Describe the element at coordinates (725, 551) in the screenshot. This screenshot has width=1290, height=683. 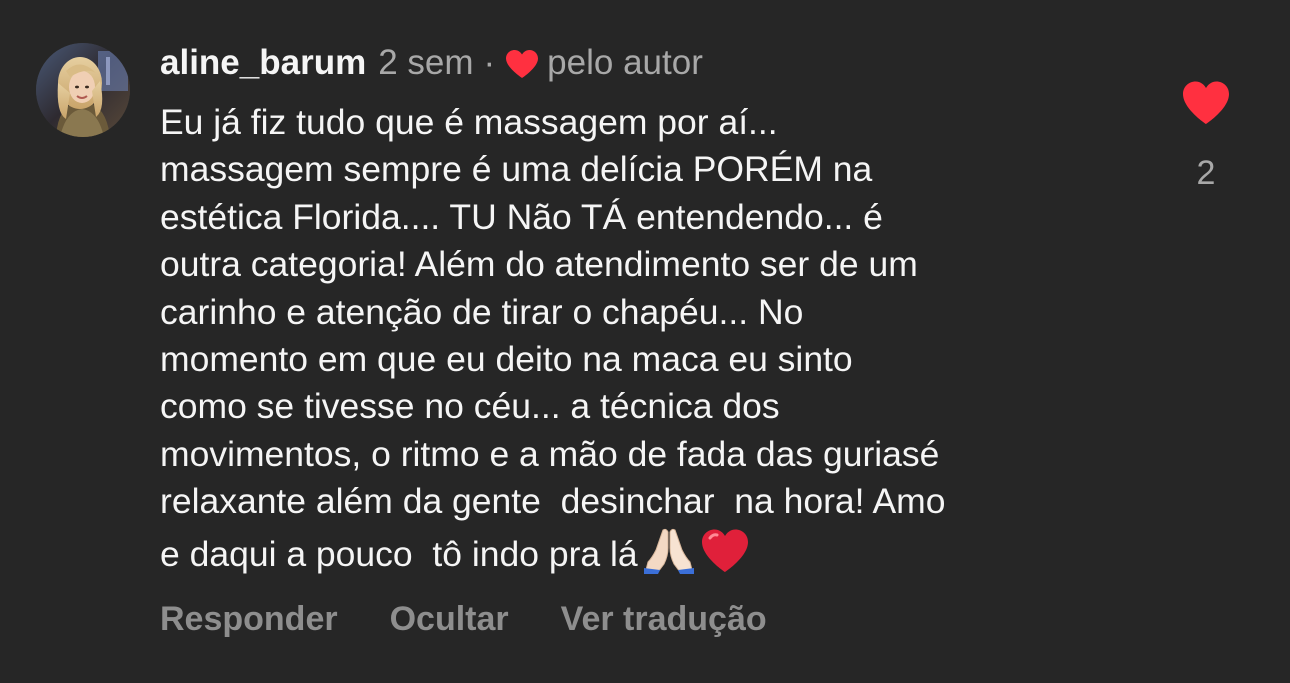
I see `red-heart-icon` at that location.